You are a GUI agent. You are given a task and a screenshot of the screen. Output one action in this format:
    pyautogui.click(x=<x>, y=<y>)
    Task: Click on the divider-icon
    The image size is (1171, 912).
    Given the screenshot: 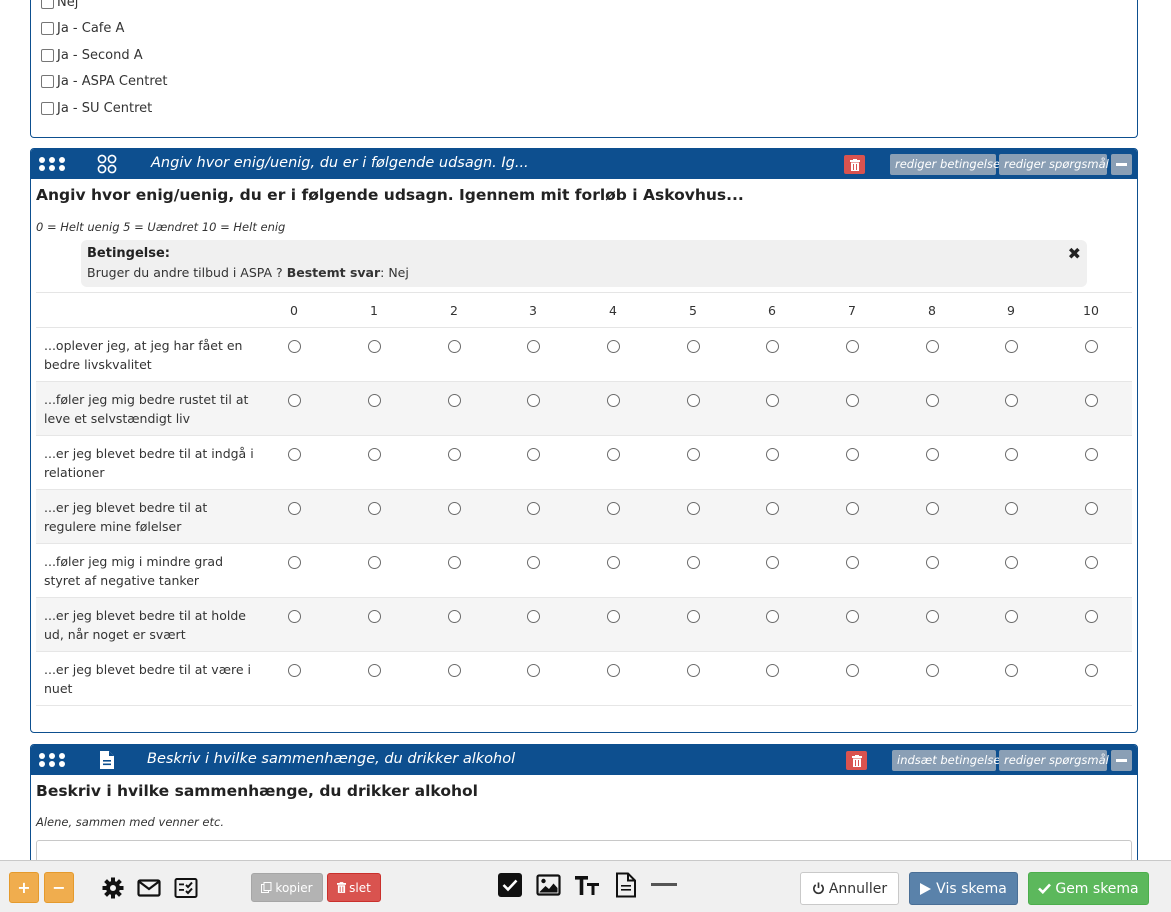 What is the action you would take?
    pyautogui.click(x=664, y=884)
    